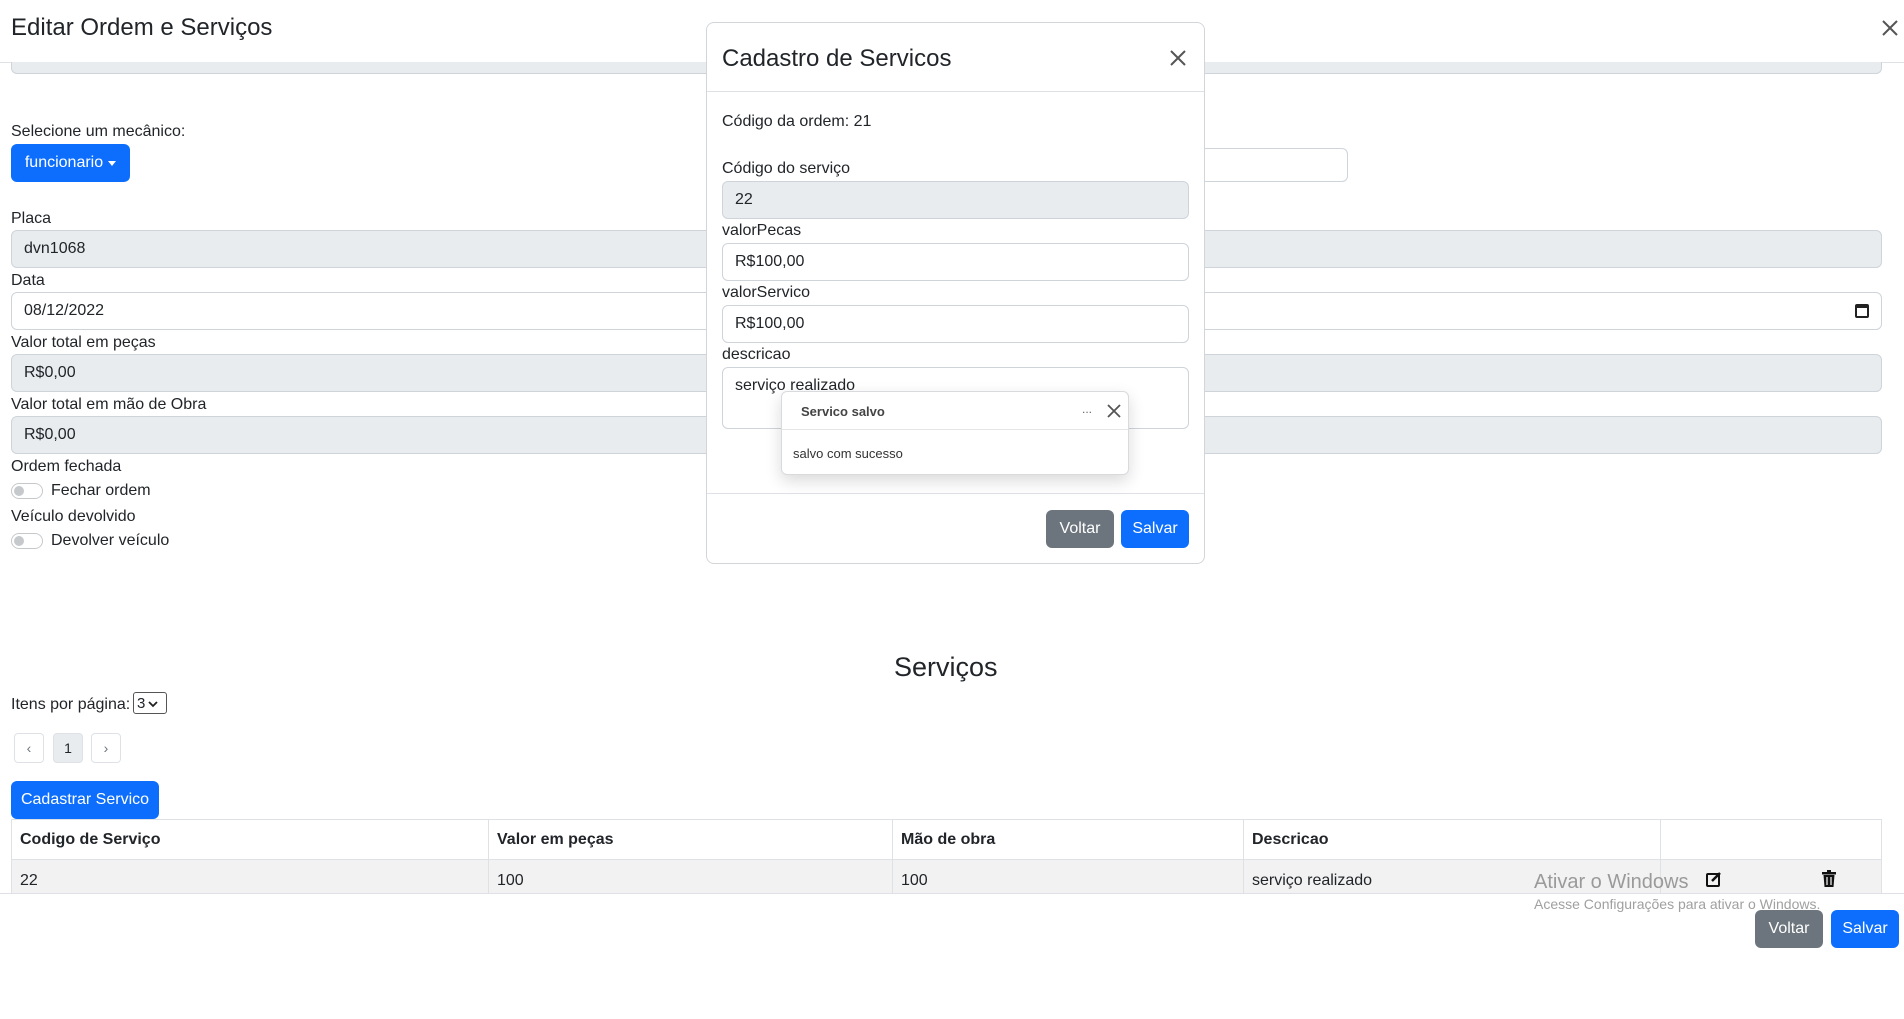 The height and width of the screenshot is (1019, 1904). What do you see at coordinates (50, 372) in the screenshot?
I see `pecas-value: R$0,00` at bounding box center [50, 372].